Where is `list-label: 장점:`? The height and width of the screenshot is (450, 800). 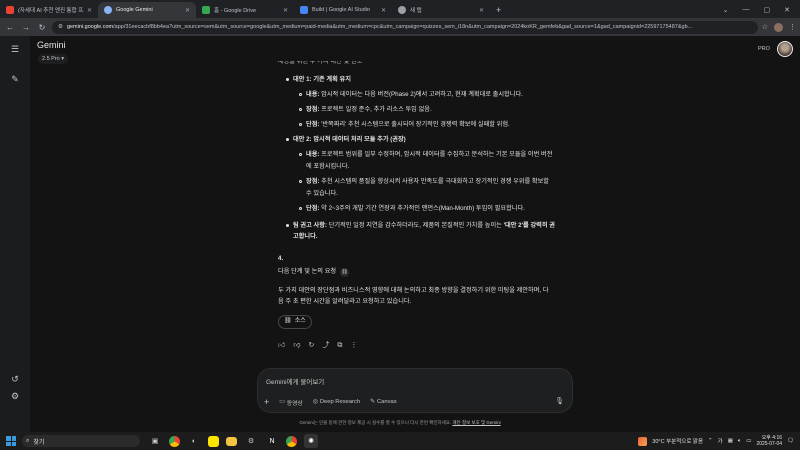 list-label: 장점: is located at coordinates (313, 109).